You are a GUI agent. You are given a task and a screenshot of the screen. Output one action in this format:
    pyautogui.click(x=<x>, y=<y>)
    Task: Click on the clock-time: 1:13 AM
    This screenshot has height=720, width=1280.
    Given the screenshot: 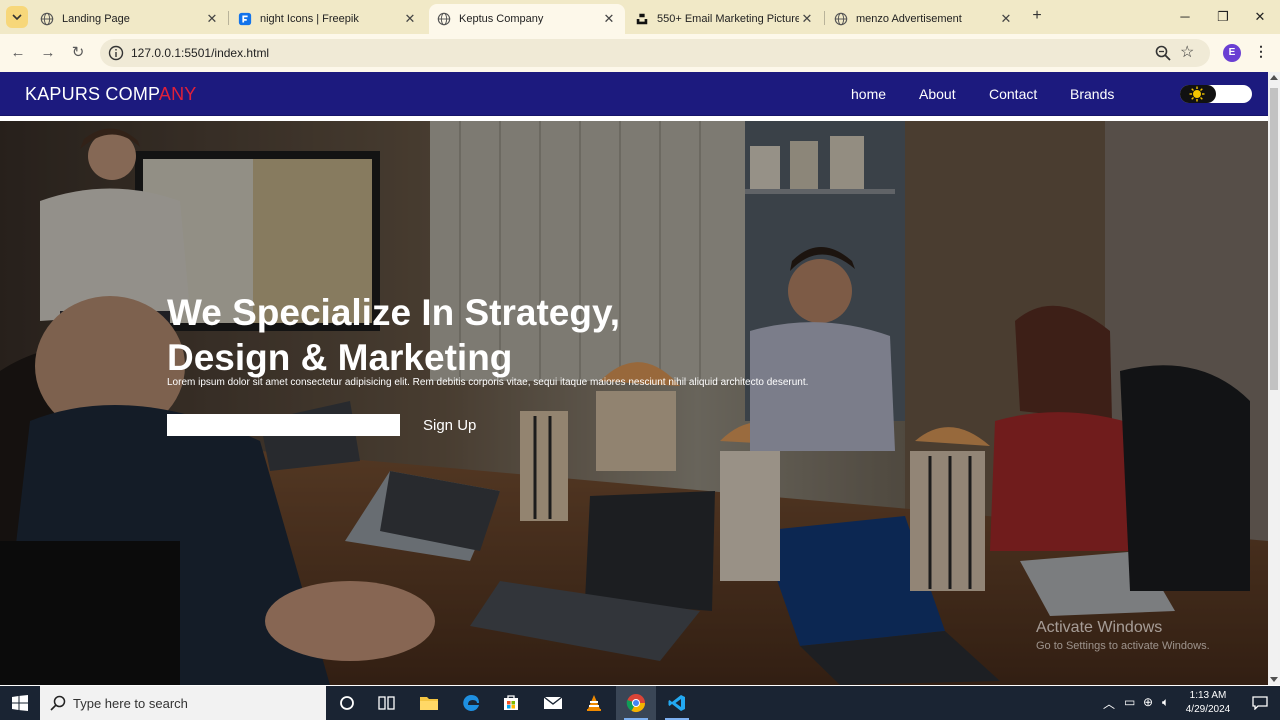 What is the action you would take?
    pyautogui.click(x=1208, y=695)
    